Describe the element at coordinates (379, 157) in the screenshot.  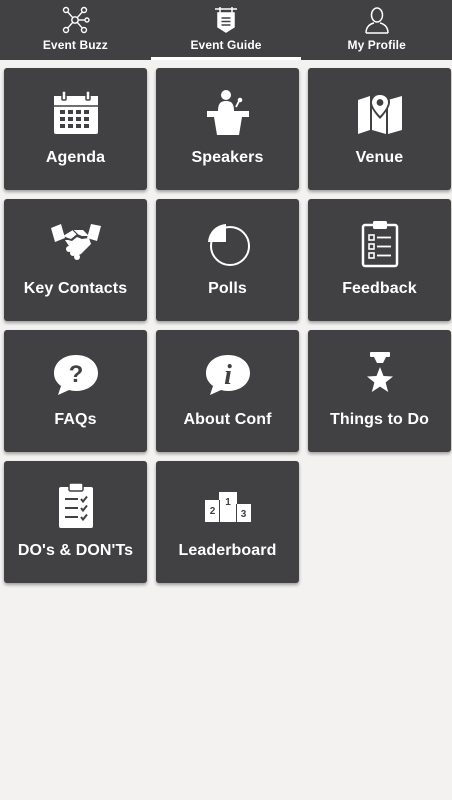
I see `tile-label: Venue` at that location.